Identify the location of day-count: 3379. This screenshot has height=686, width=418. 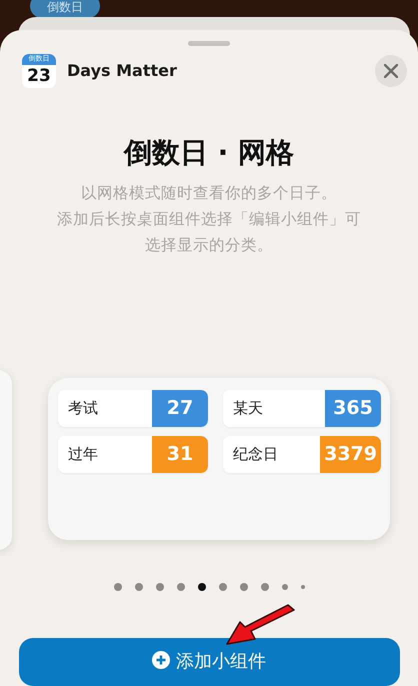
(350, 454).